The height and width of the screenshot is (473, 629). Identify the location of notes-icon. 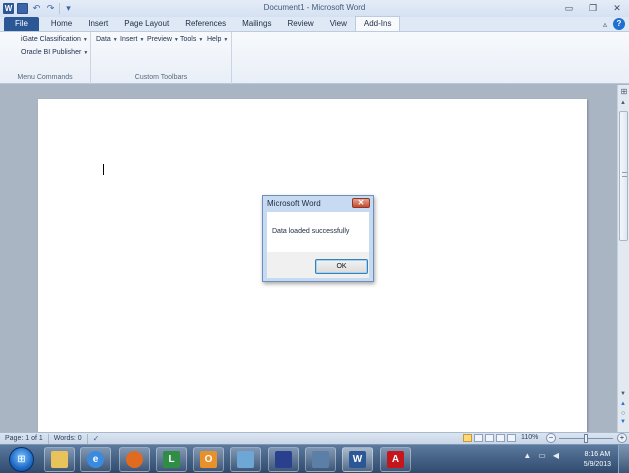
(245, 459).